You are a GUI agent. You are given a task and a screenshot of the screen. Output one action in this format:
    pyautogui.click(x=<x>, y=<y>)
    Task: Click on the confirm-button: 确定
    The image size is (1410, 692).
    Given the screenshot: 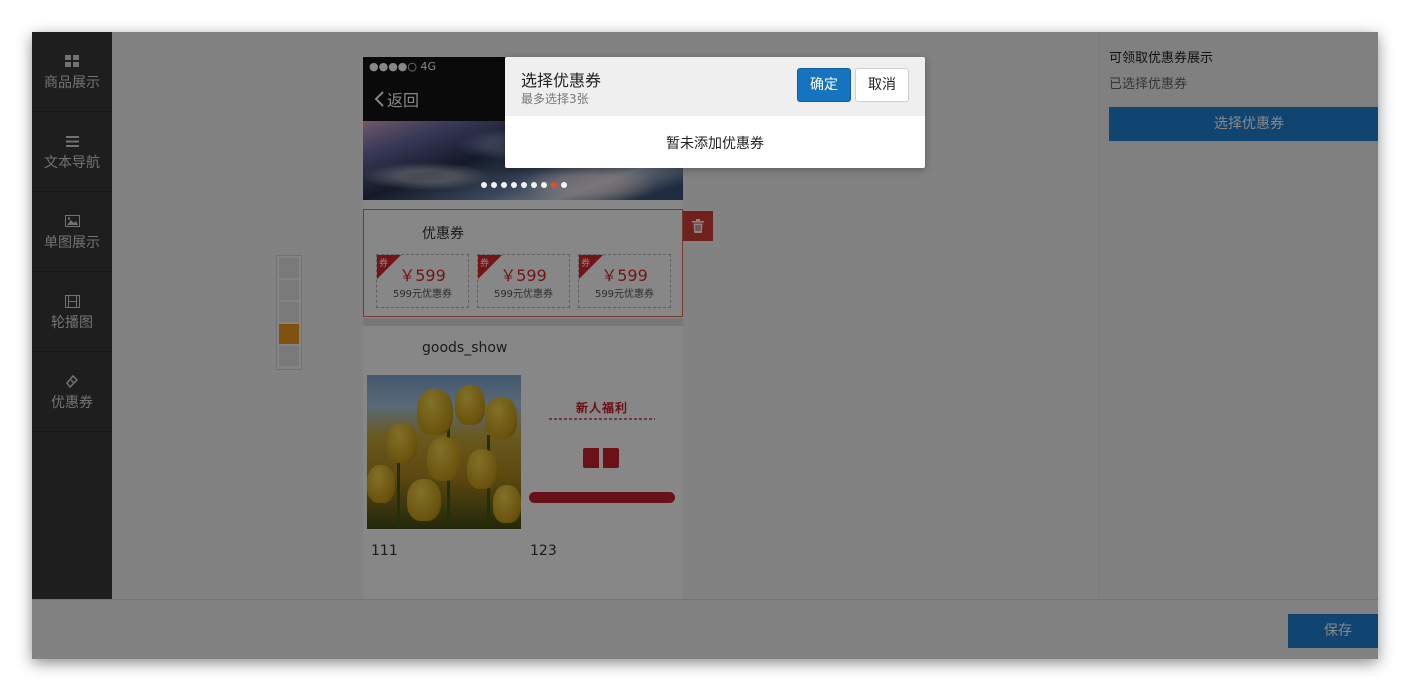 What is the action you would take?
    pyautogui.click(x=824, y=85)
    